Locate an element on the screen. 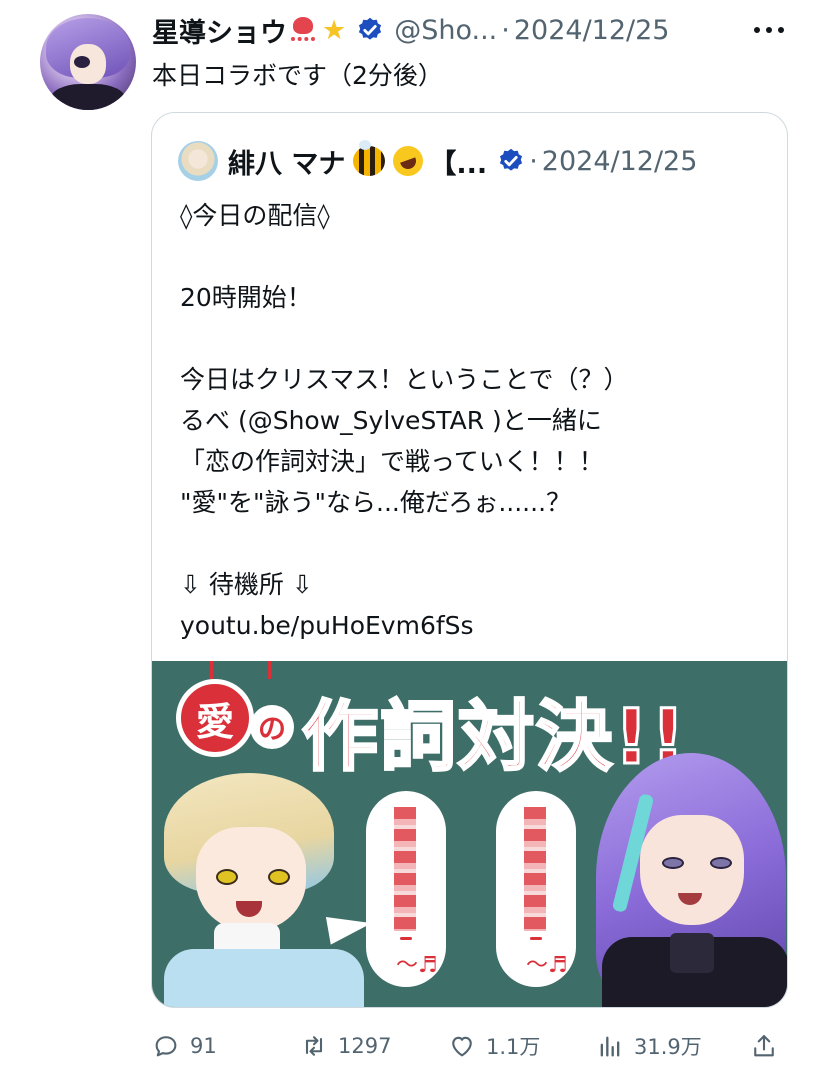 This screenshot has width=828, height=1087. like-count: 1.1万 is located at coordinates (513, 1047).